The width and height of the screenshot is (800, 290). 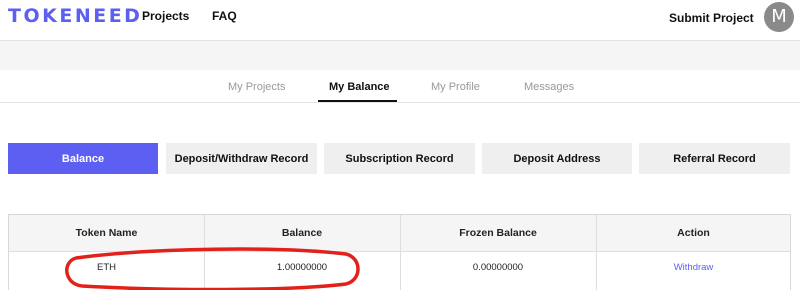 What do you see at coordinates (256, 87) in the screenshot?
I see `tab-my-projects: My Projects` at bounding box center [256, 87].